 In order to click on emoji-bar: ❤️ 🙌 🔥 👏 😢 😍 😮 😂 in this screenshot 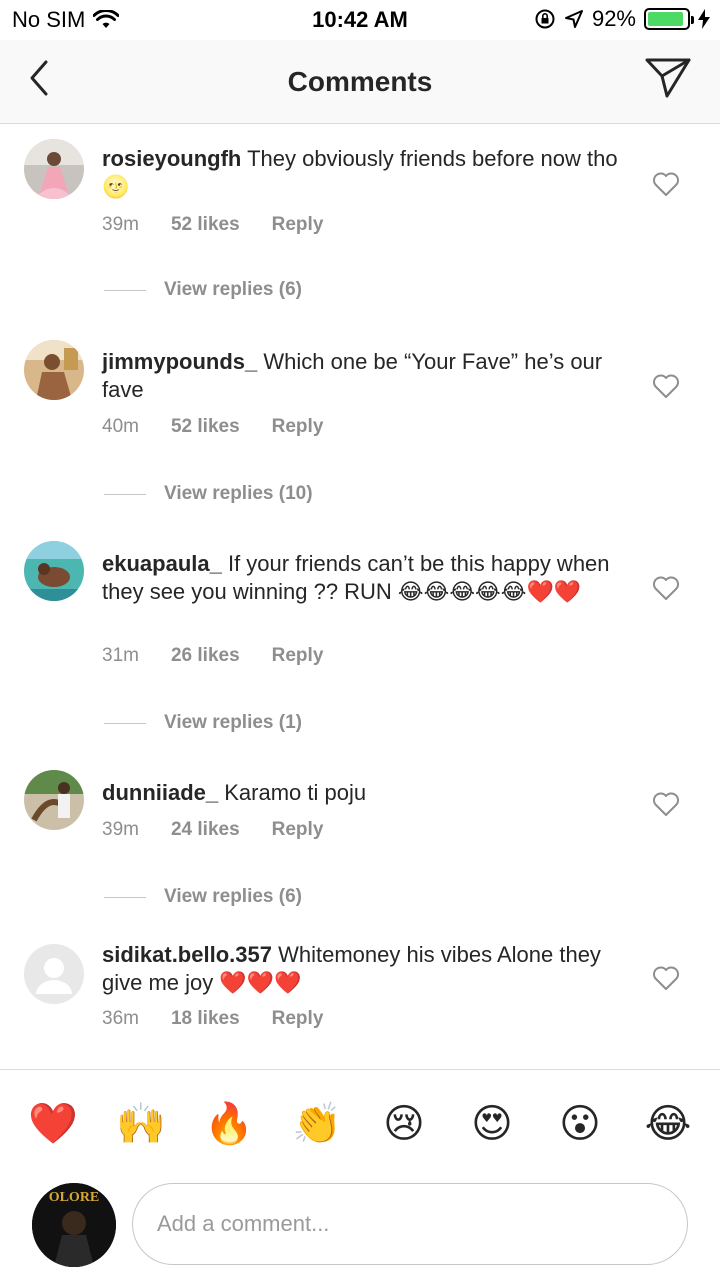, I will do `click(360, 1124)`.